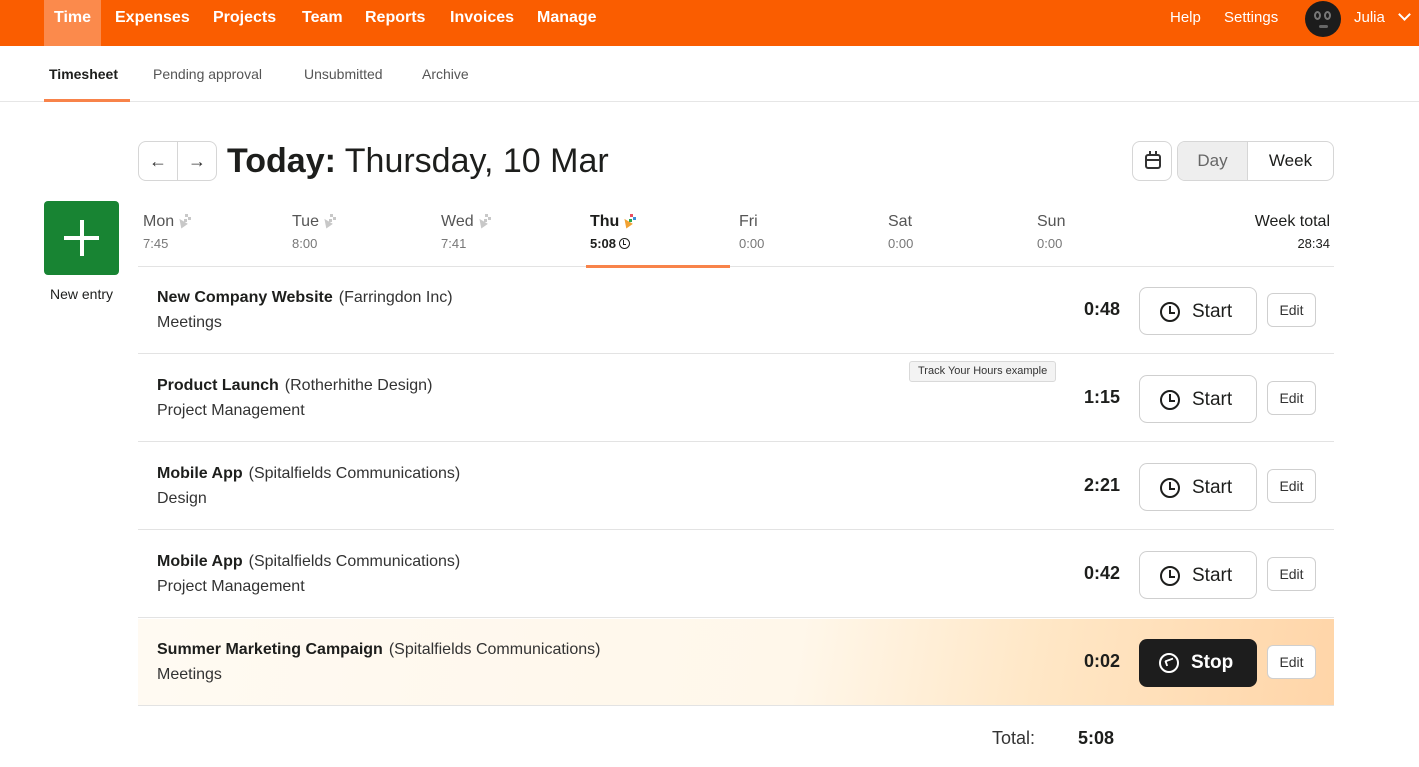 This screenshot has width=1419, height=767. Describe the element at coordinates (81, 238) in the screenshot. I see `new-entry-button` at that location.